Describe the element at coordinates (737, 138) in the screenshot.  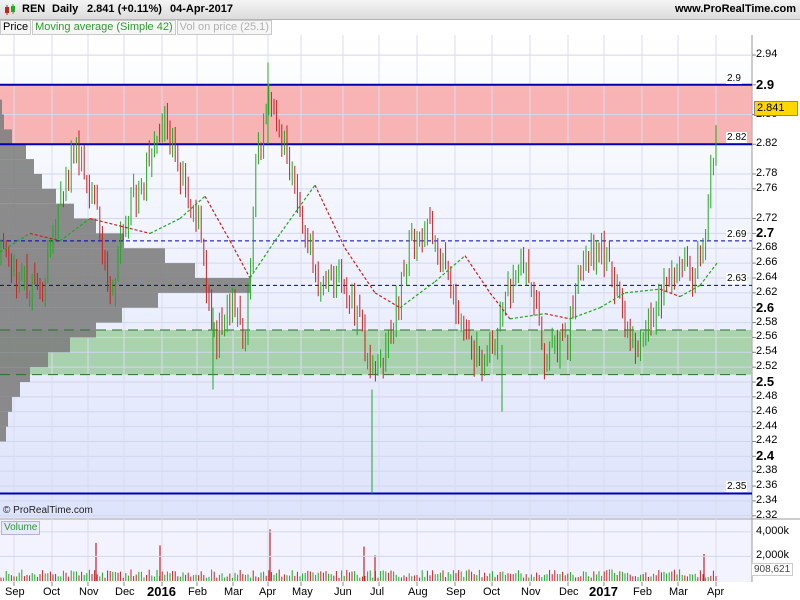
I see `level-tag-2.82: 2.82` at that location.